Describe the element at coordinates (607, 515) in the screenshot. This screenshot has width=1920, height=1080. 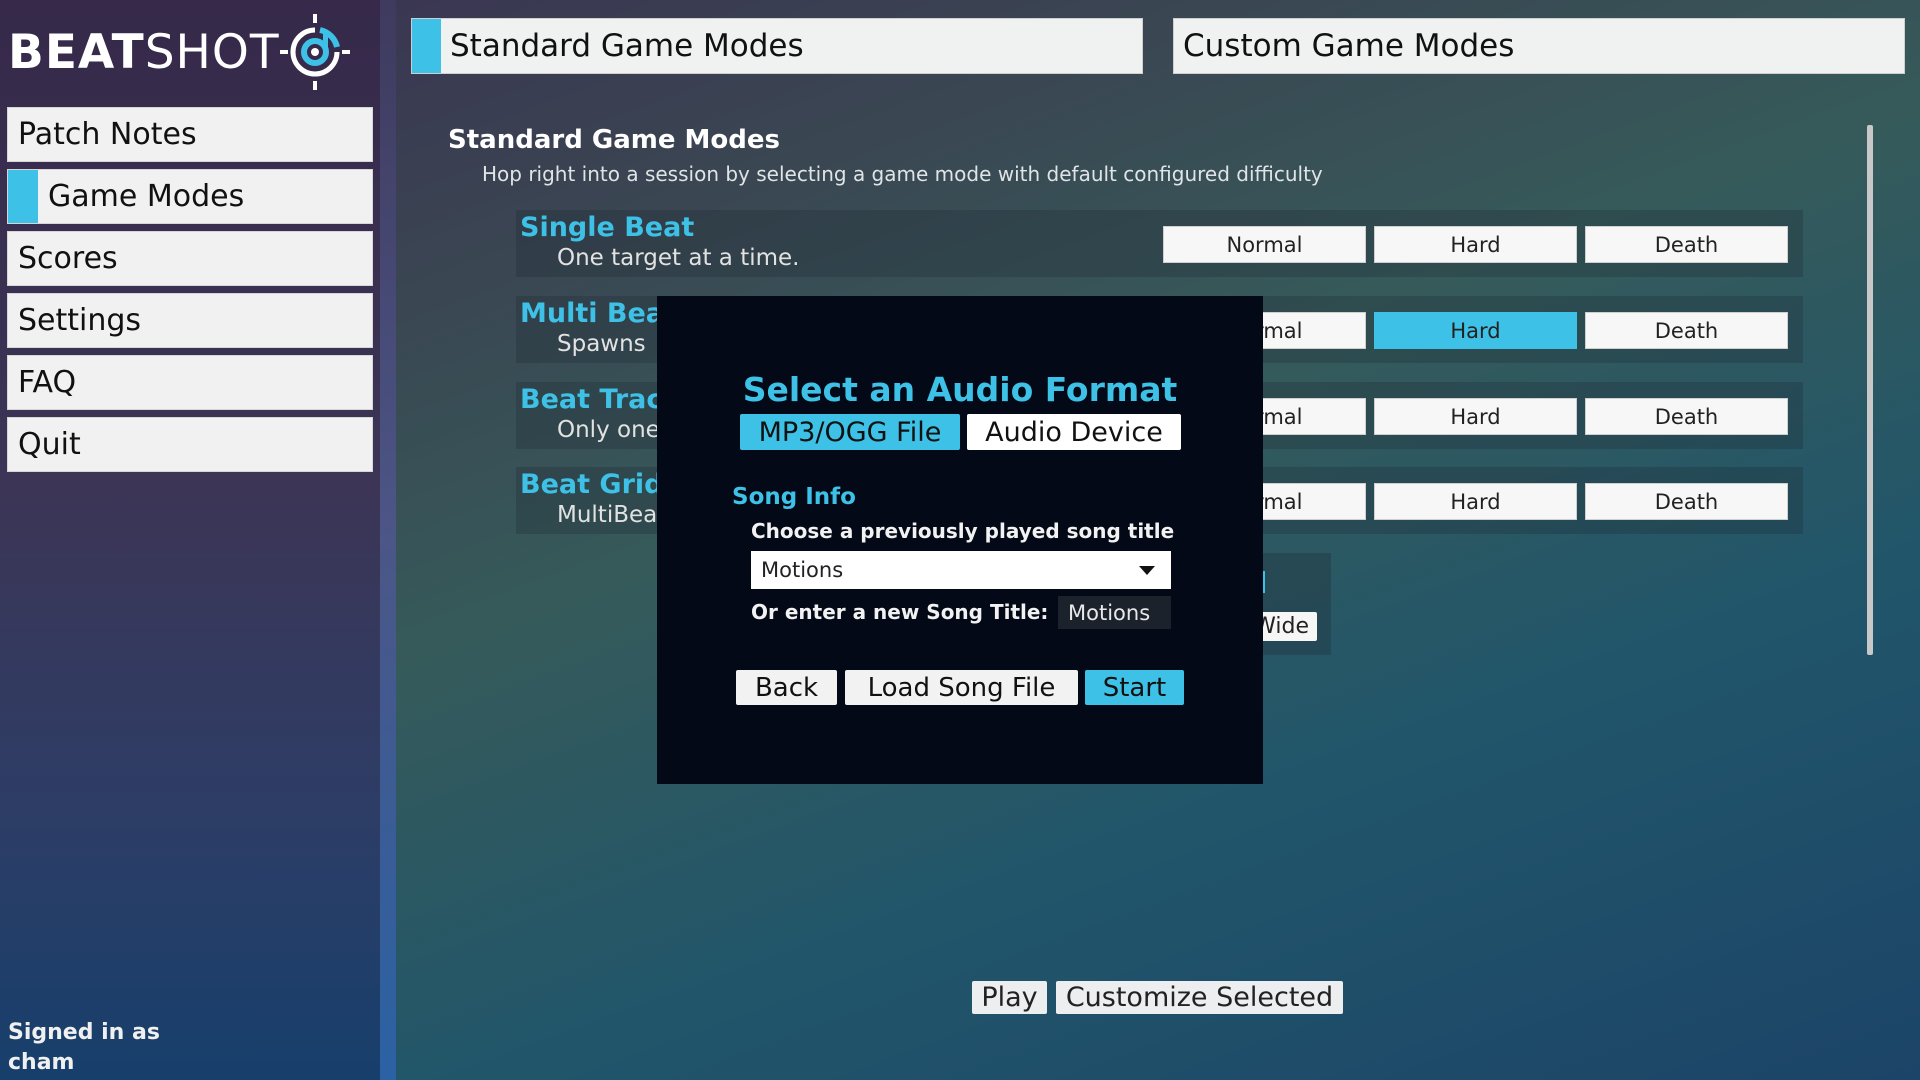
I see `mode-description: MultiBea` at that location.